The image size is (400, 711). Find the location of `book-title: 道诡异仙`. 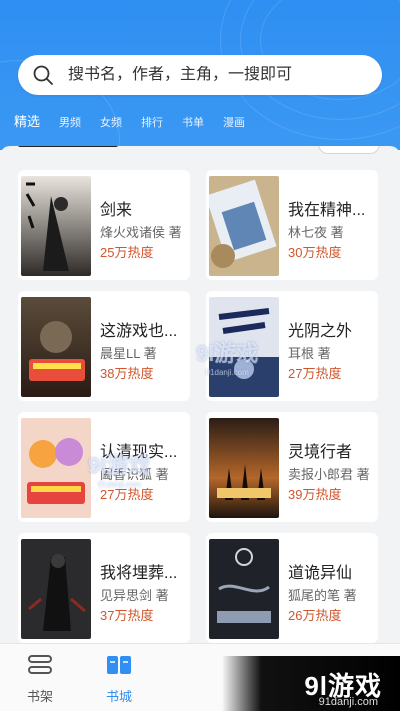

book-title: 道诡异仙 is located at coordinates (320, 573).